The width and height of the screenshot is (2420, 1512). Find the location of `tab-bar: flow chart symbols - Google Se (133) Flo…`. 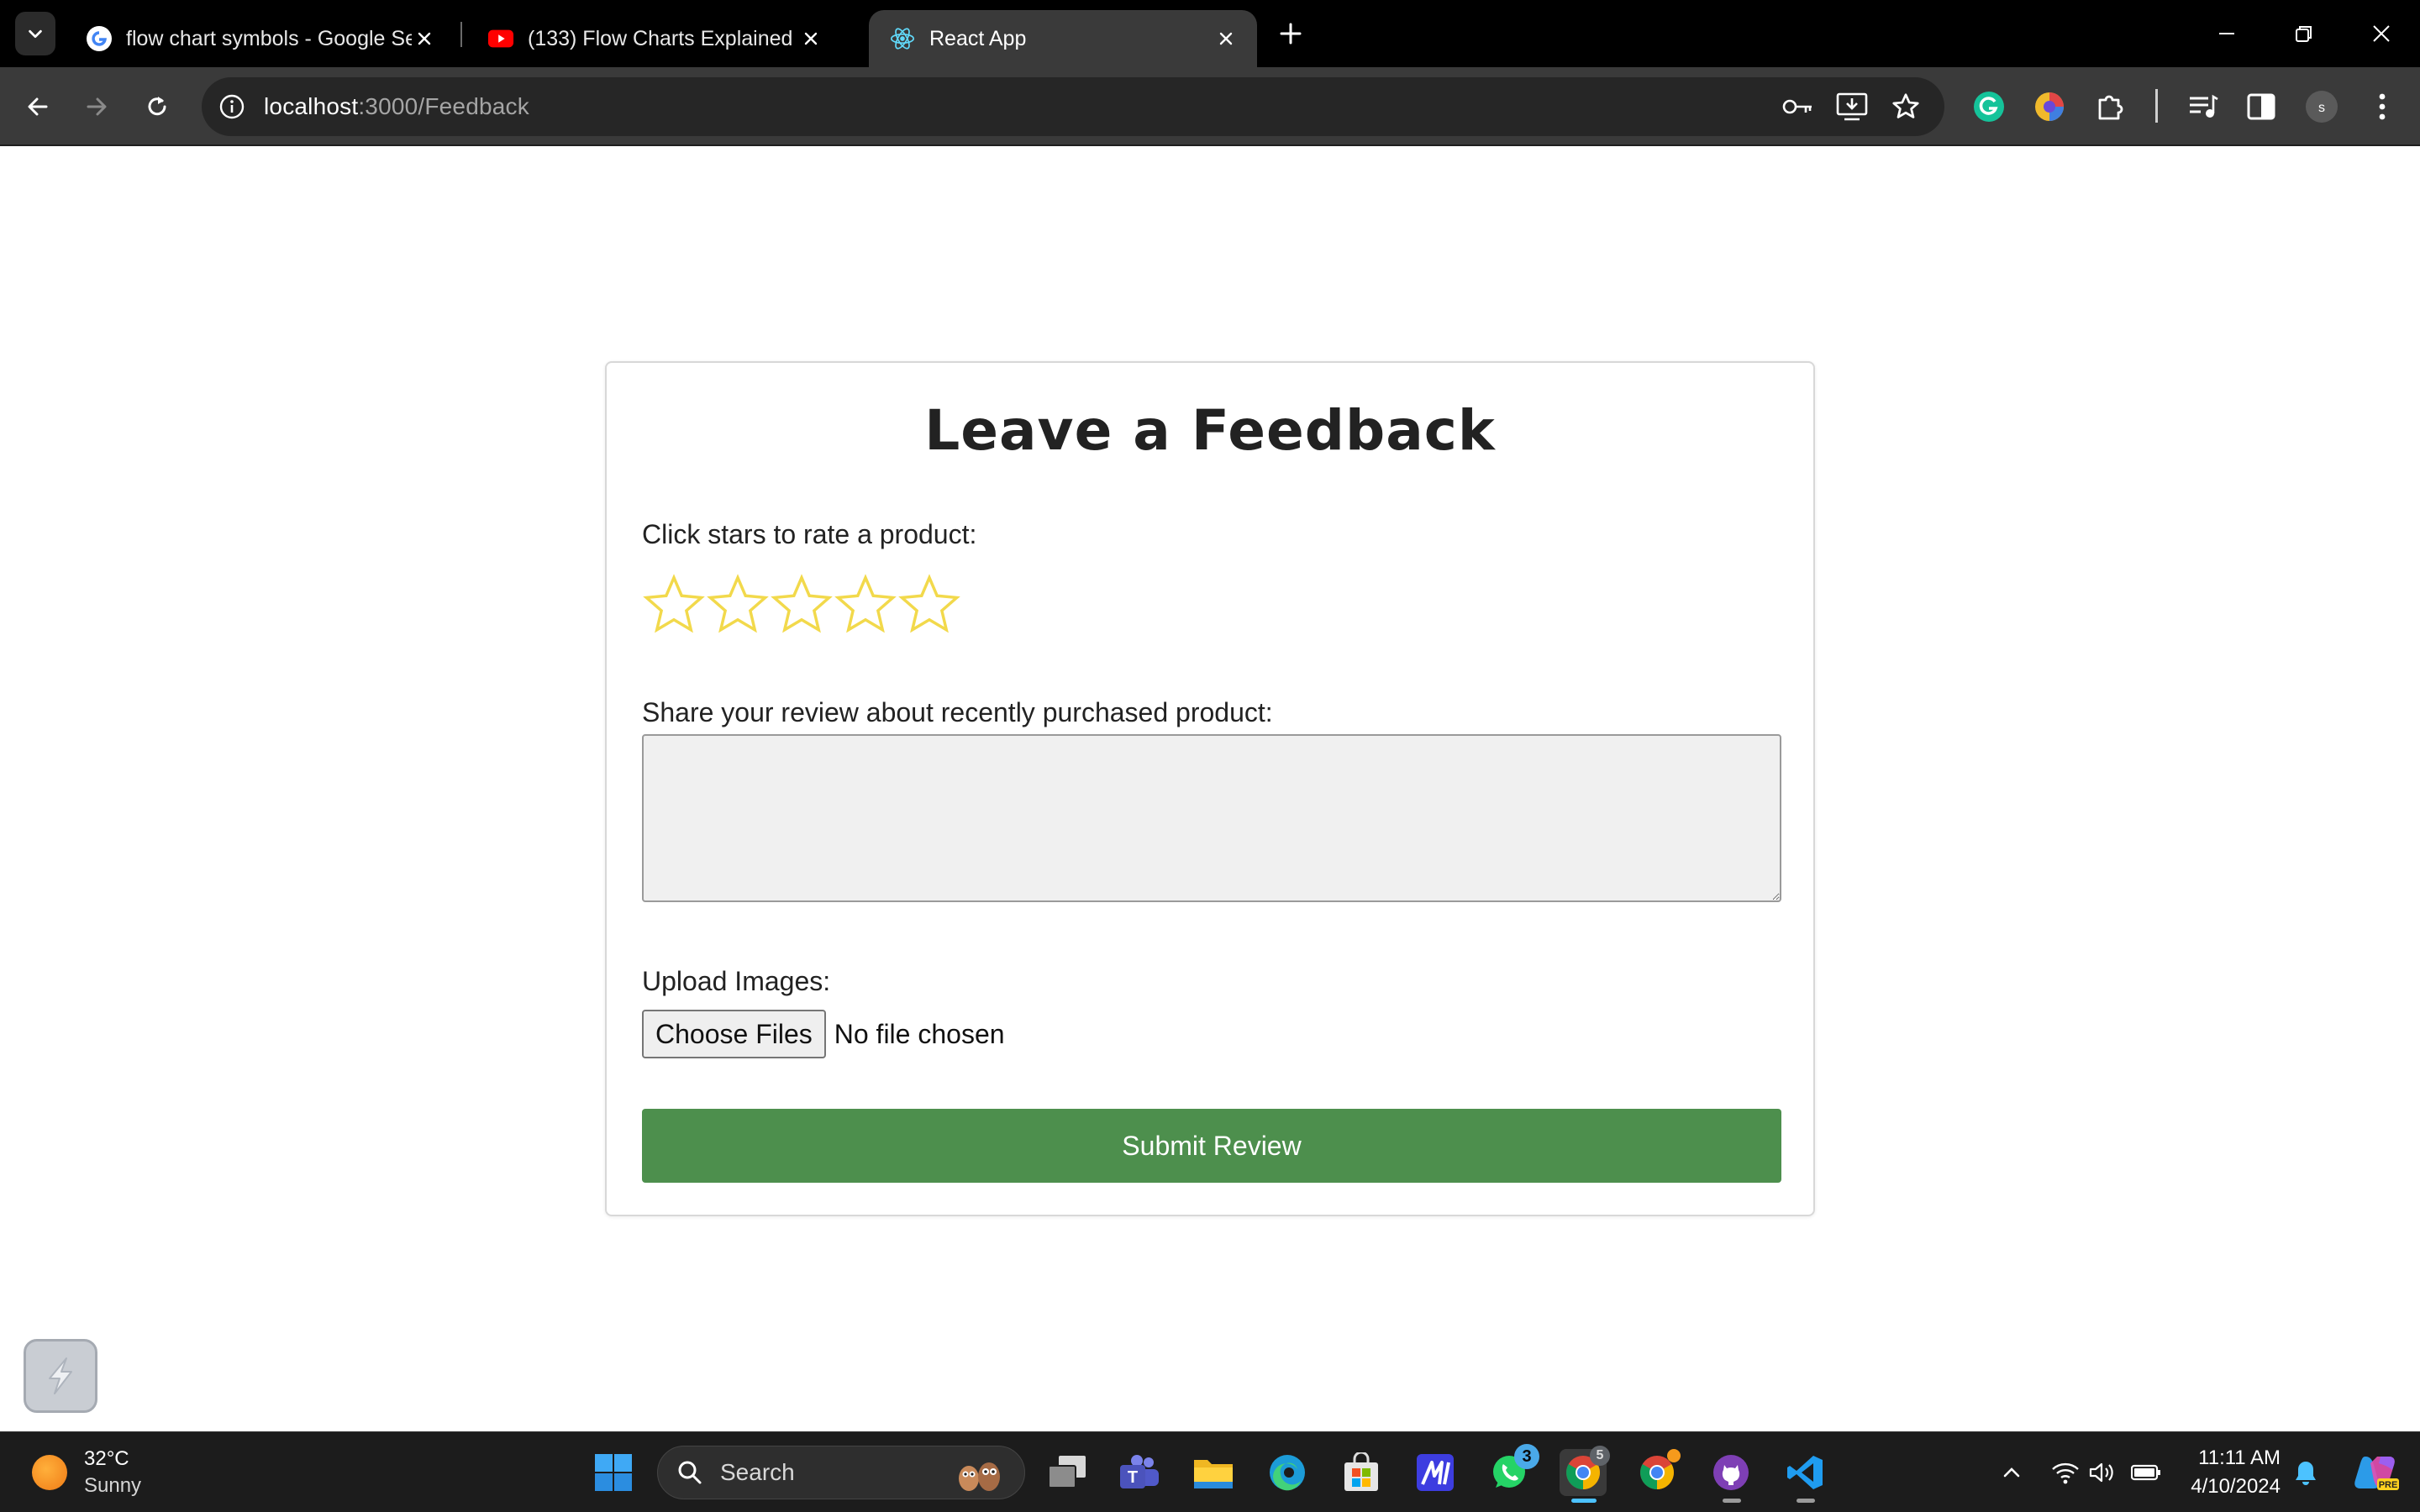

tab-bar: flow chart symbols - Google Se (133) Flo… is located at coordinates (1210, 33).